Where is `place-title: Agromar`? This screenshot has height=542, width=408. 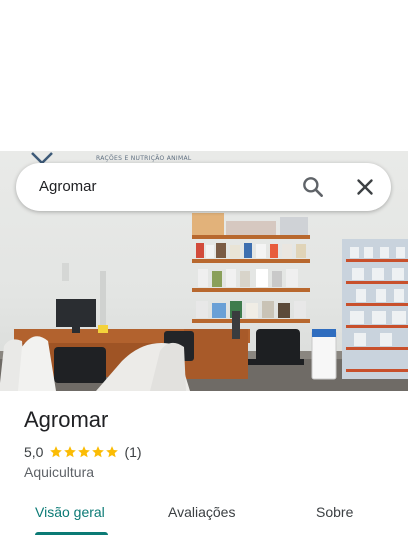
place-title: Agromar is located at coordinates (66, 419).